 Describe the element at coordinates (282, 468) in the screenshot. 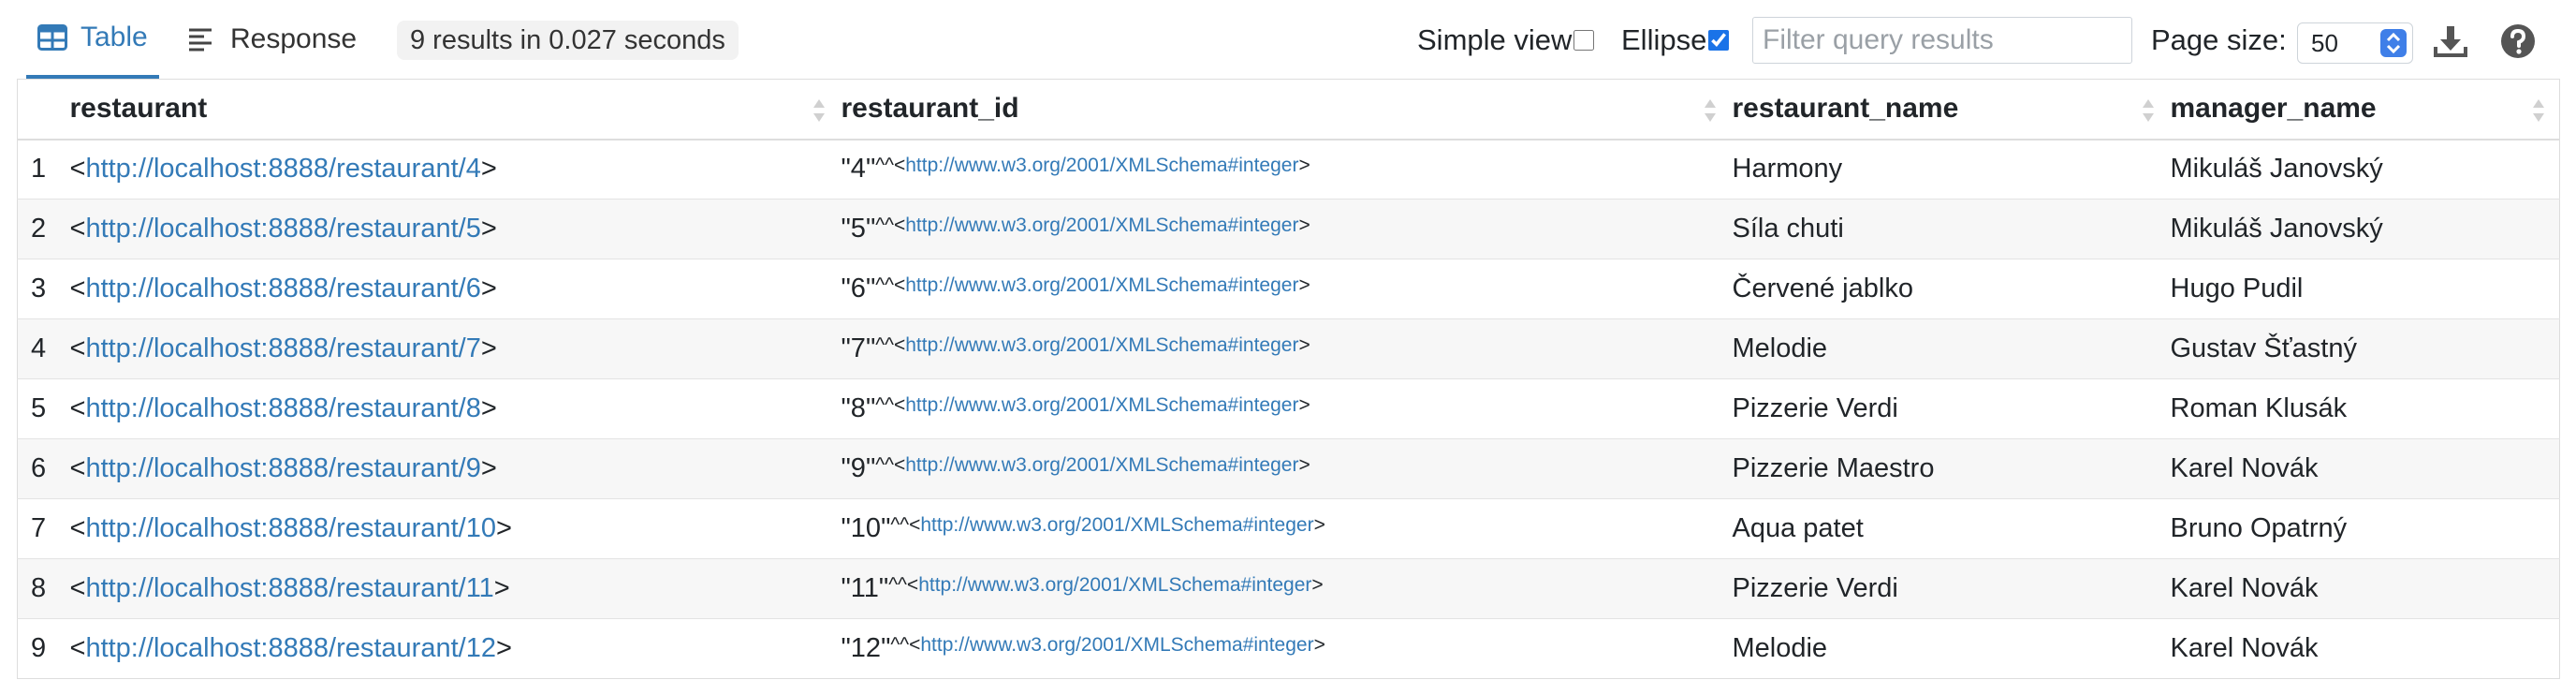

I see `restaurant-iri-link: http://localhost:8888/restaurant/9` at that location.